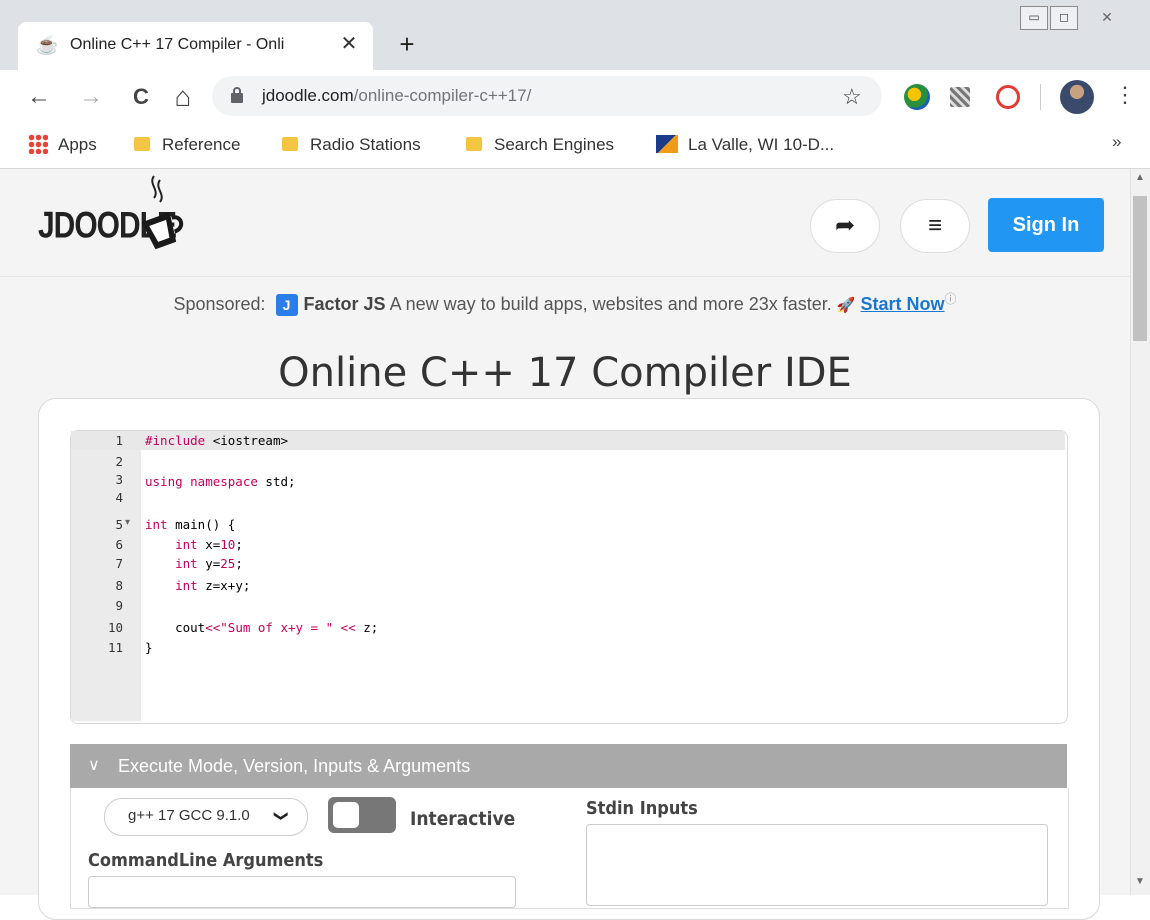 This screenshot has width=1150, height=920. Describe the element at coordinates (189, 816) in the screenshot. I see `version-select-value: g++ 17 GCC 9.1.0` at that location.